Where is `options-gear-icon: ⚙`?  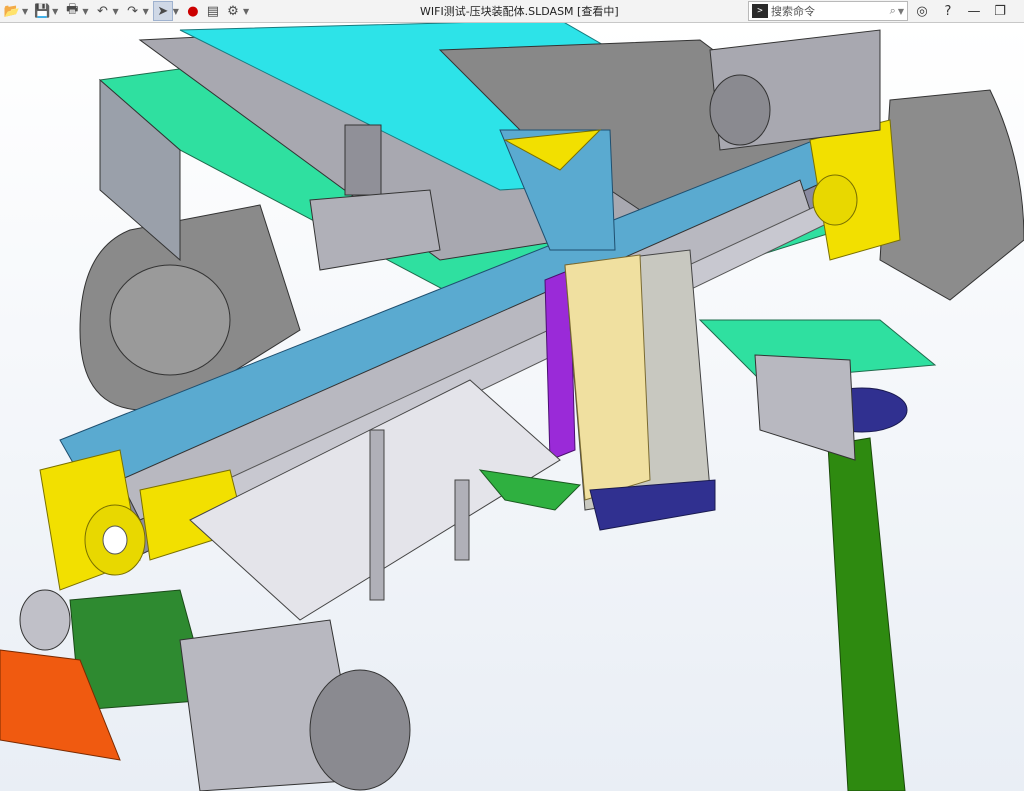 options-gear-icon: ⚙ is located at coordinates (233, 11).